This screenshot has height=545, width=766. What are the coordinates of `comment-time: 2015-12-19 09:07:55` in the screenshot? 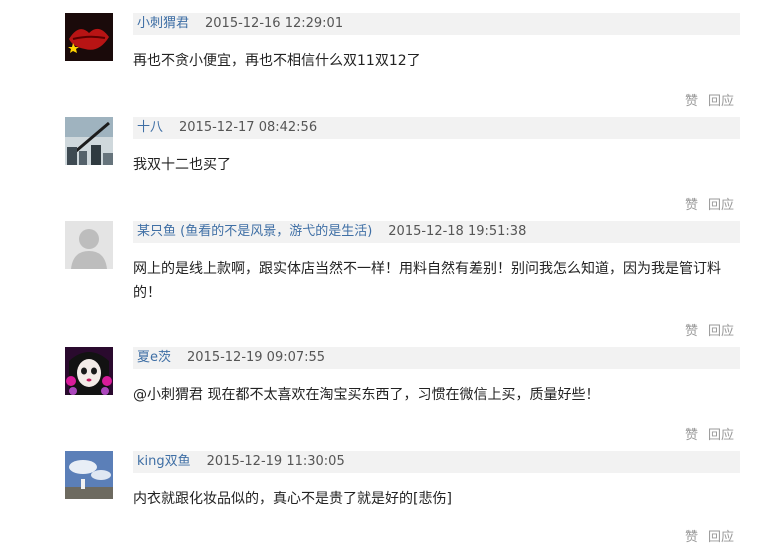 It's located at (256, 357).